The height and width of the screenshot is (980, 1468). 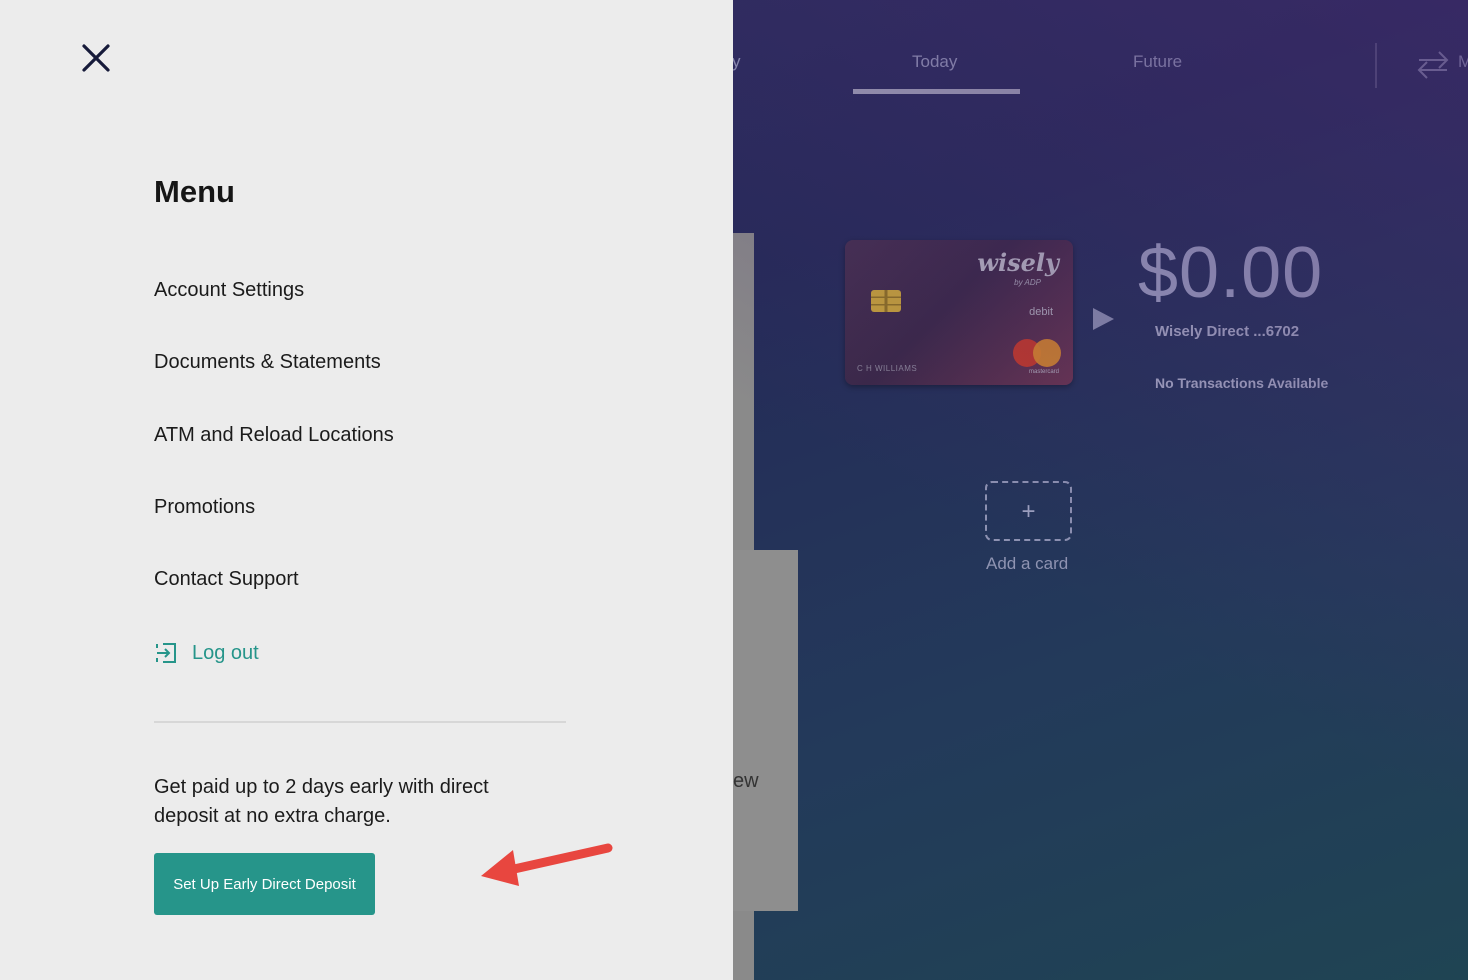 I want to click on active-tab-indicator, so click(x=936, y=91).